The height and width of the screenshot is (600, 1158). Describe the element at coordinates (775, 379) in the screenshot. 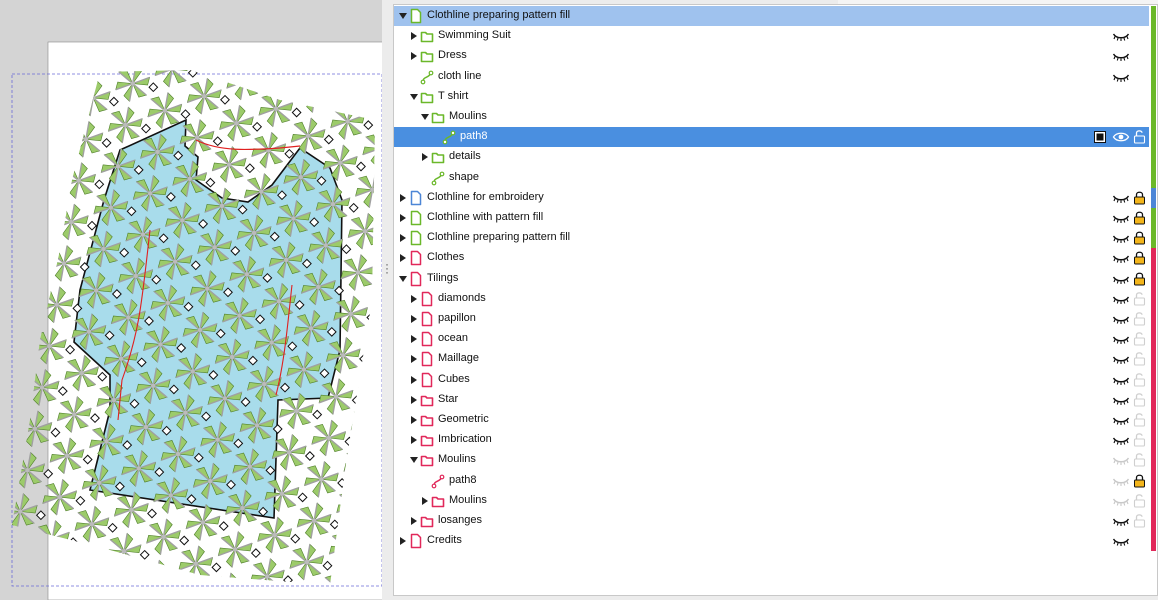

I see `layer-row: Cubes` at that location.